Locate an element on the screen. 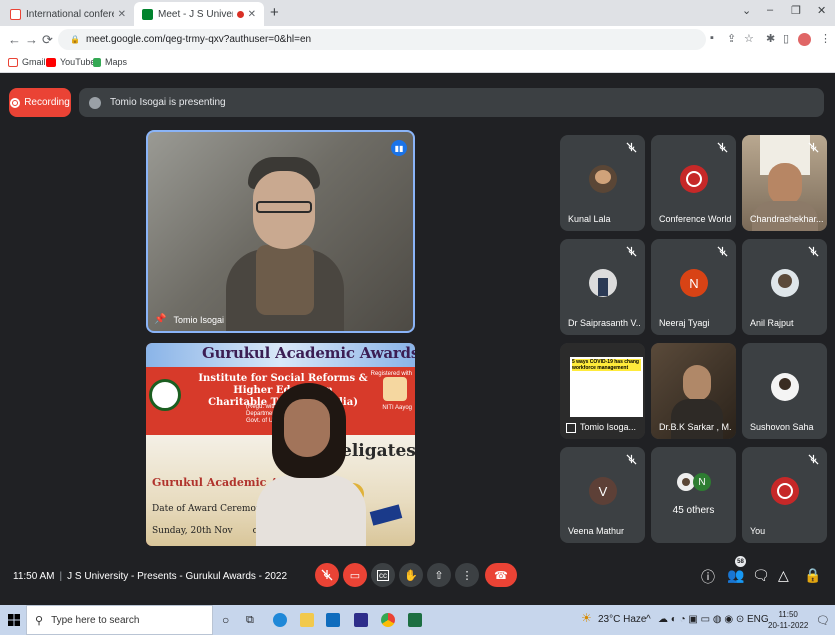  recording-label: Recording is located at coordinates (47, 102).